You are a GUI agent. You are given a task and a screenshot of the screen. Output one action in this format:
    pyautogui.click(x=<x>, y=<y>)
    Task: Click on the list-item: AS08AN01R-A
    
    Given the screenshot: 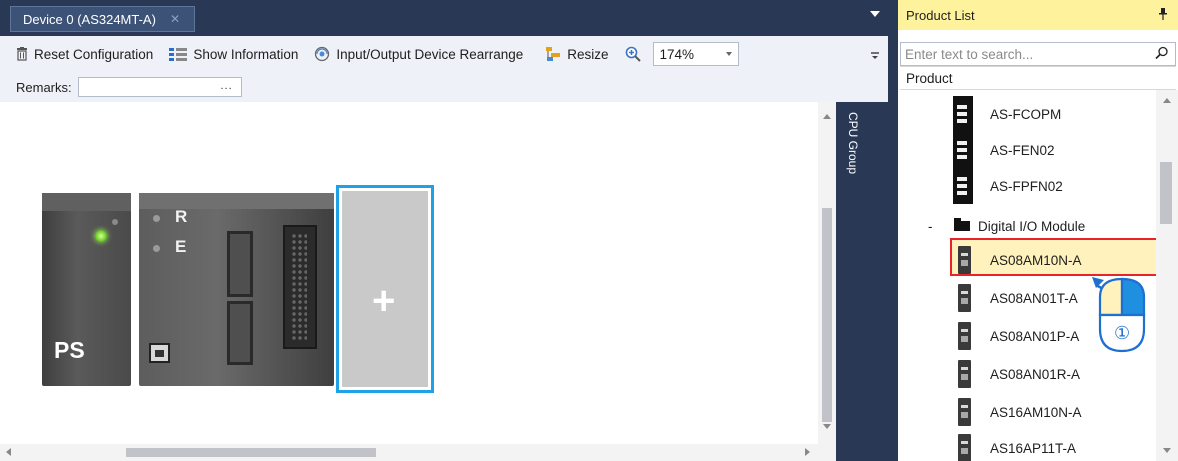 What is the action you would take?
    pyautogui.click(x=1028, y=374)
    